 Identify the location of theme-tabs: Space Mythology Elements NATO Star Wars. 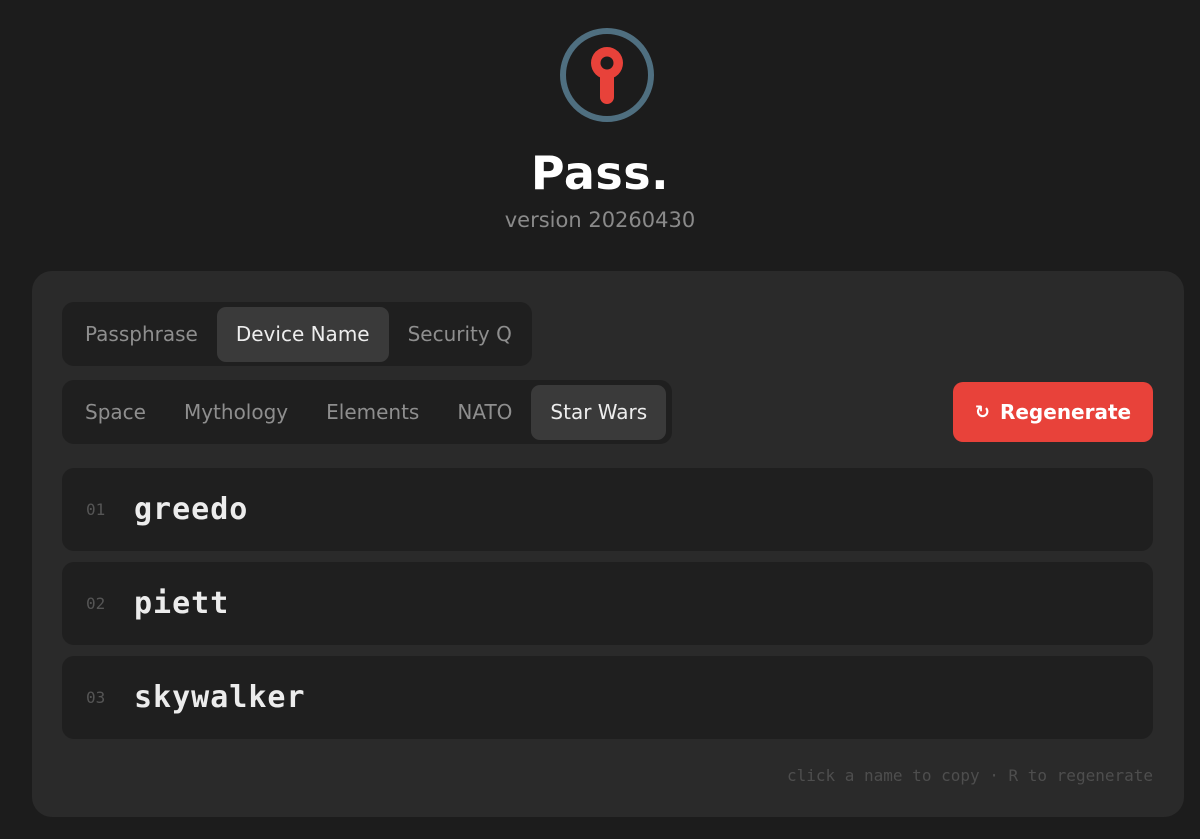
(367, 412).